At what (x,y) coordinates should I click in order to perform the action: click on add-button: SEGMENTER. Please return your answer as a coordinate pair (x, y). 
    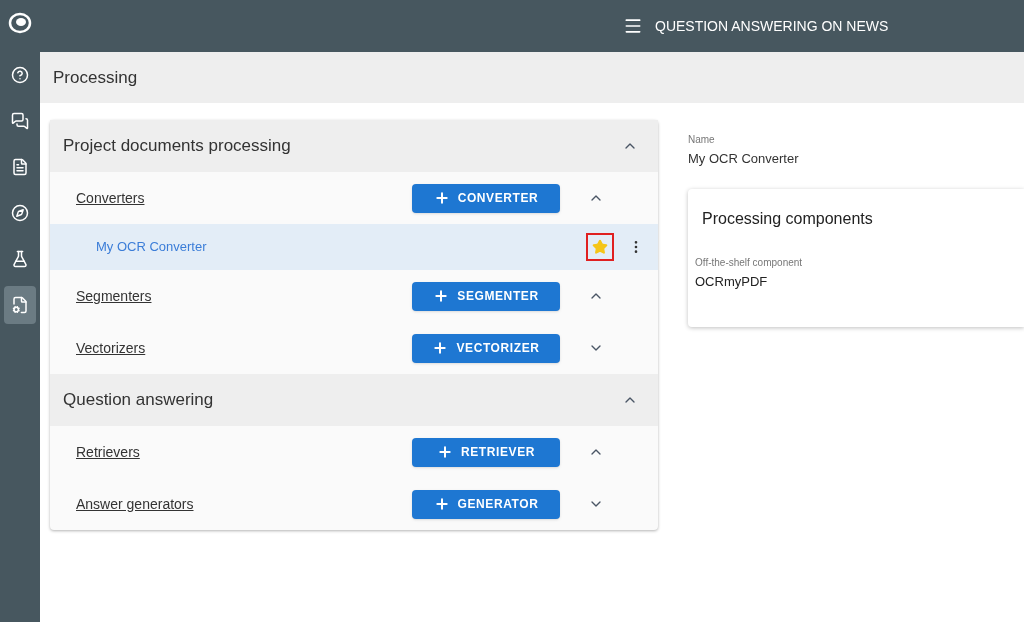
    Looking at the image, I should click on (486, 296).